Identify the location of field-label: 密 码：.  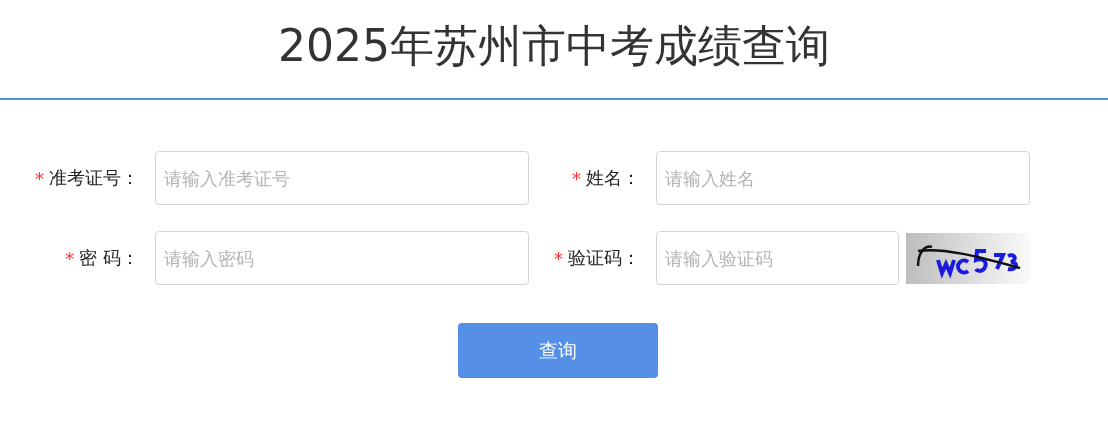
(109, 258).